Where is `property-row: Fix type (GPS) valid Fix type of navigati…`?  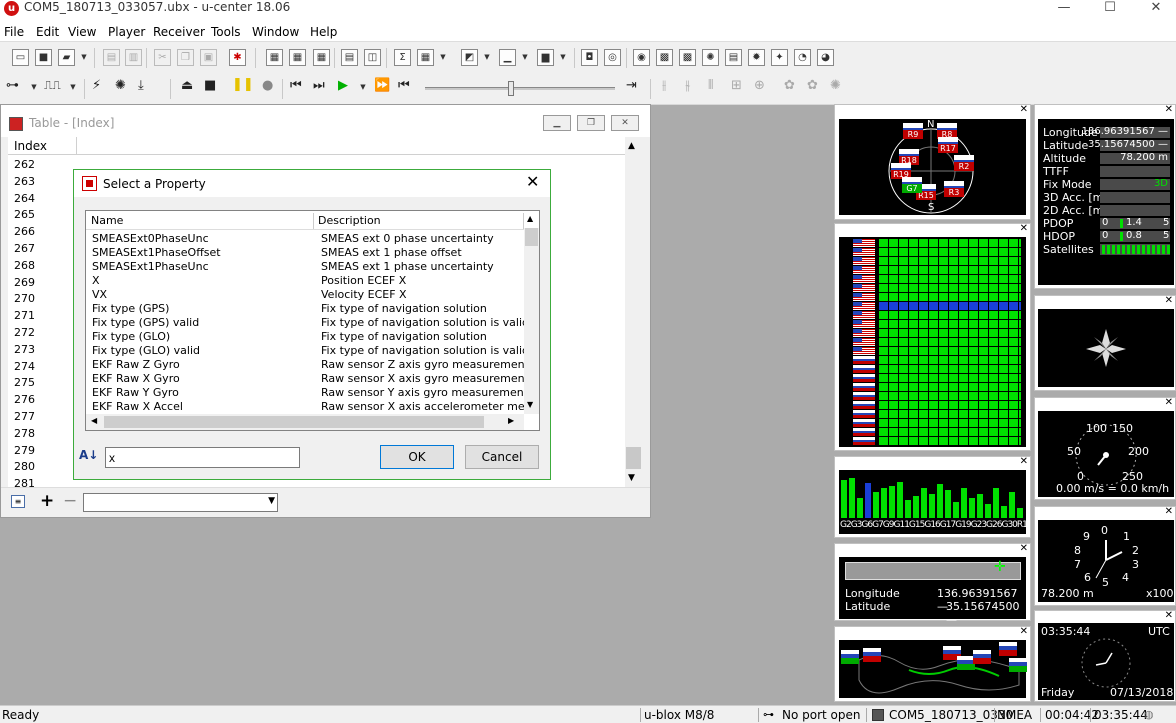 property-row: Fix type (GPS) valid Fix type of navigati… is located at coordinates (309, 323).